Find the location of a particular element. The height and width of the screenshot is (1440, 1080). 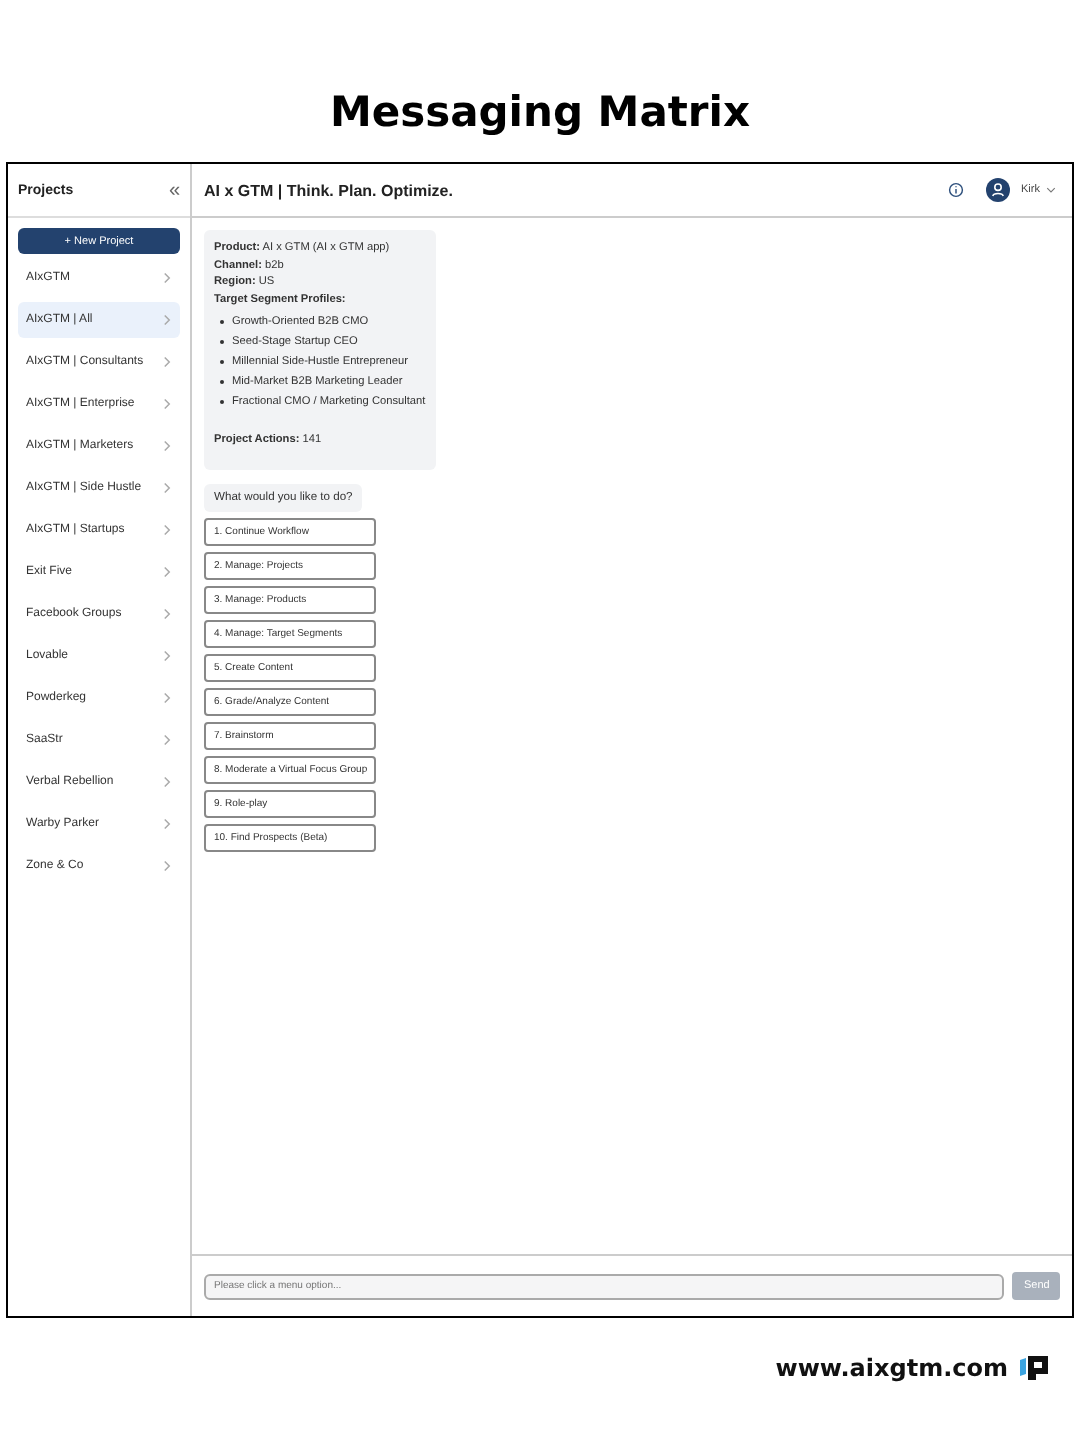

info-icon is located at coordinates (955, 190).